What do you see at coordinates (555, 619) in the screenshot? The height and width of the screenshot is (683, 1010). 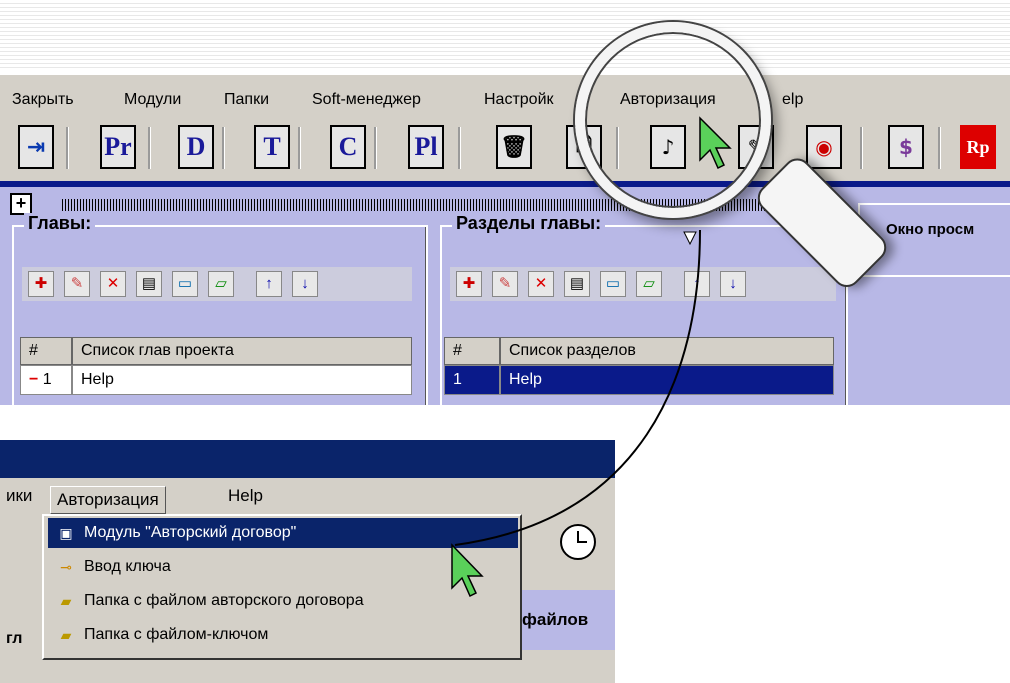 I see `files-label: файлов` at bounding box center [555, 619].